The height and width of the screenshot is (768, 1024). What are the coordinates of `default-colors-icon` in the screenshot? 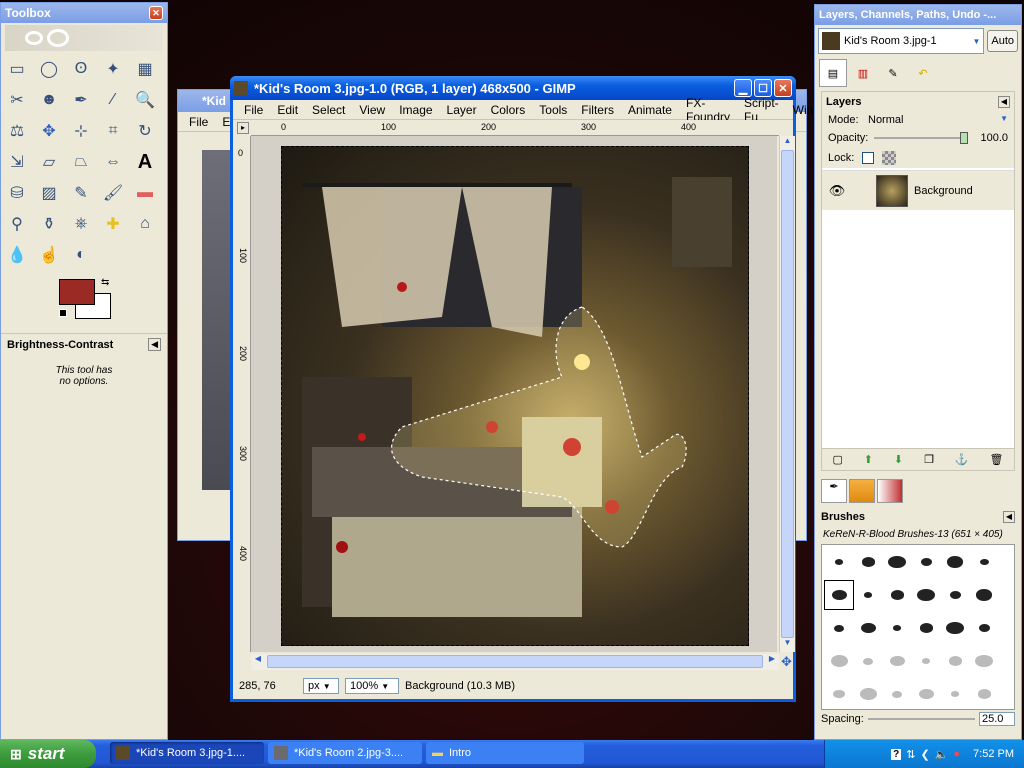 It's located at (63, 313).